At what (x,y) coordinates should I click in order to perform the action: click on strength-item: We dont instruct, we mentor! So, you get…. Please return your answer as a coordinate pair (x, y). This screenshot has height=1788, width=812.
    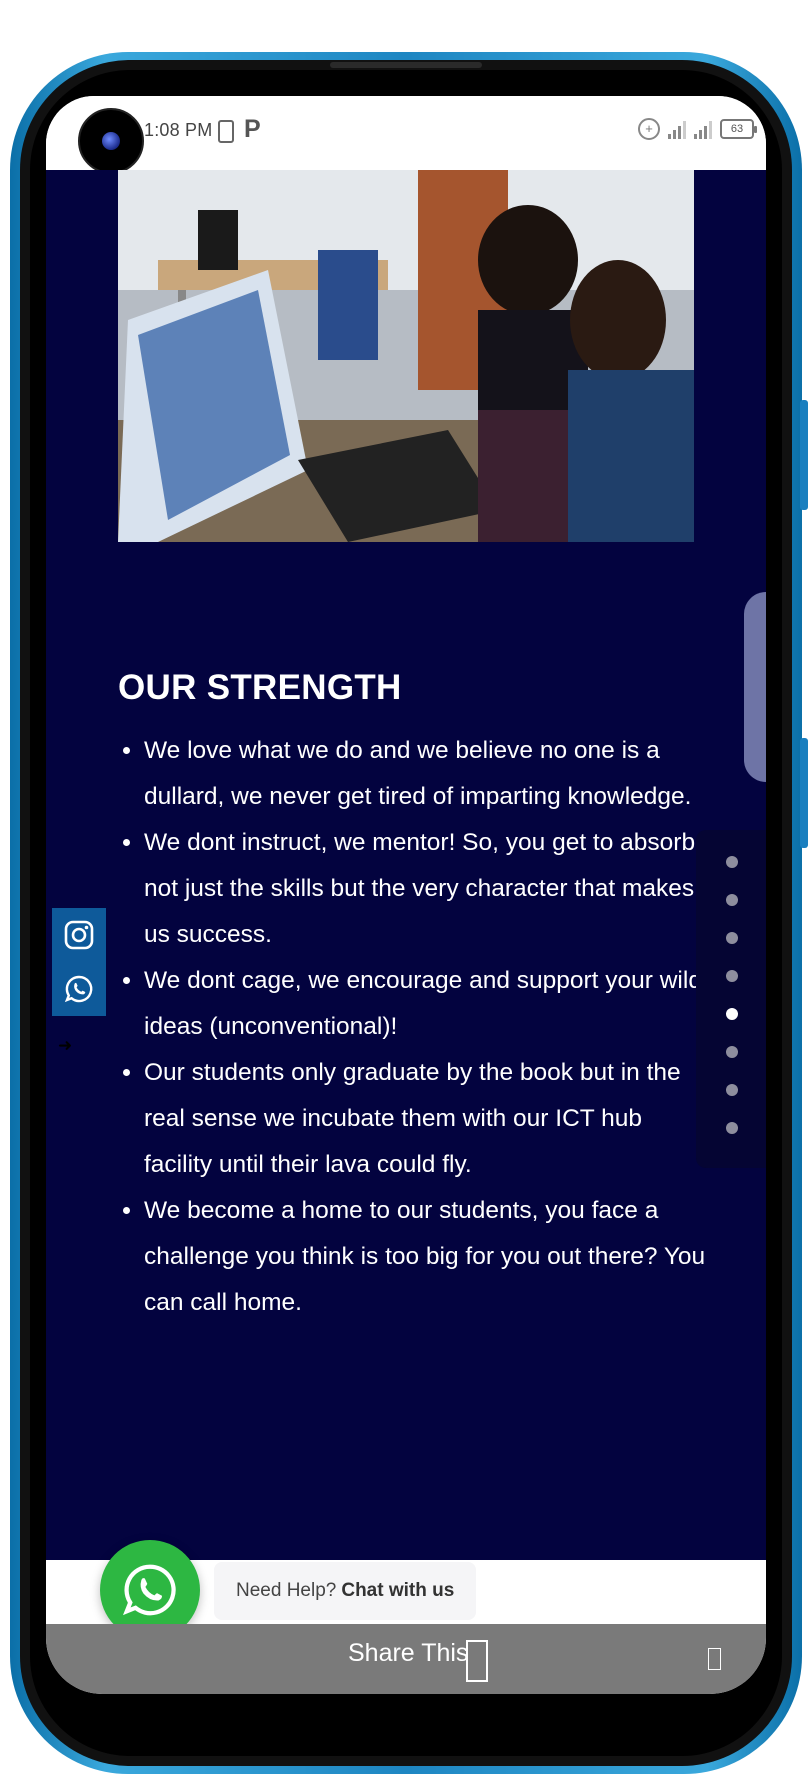
    Looking at the image, I should click on (429, 889).